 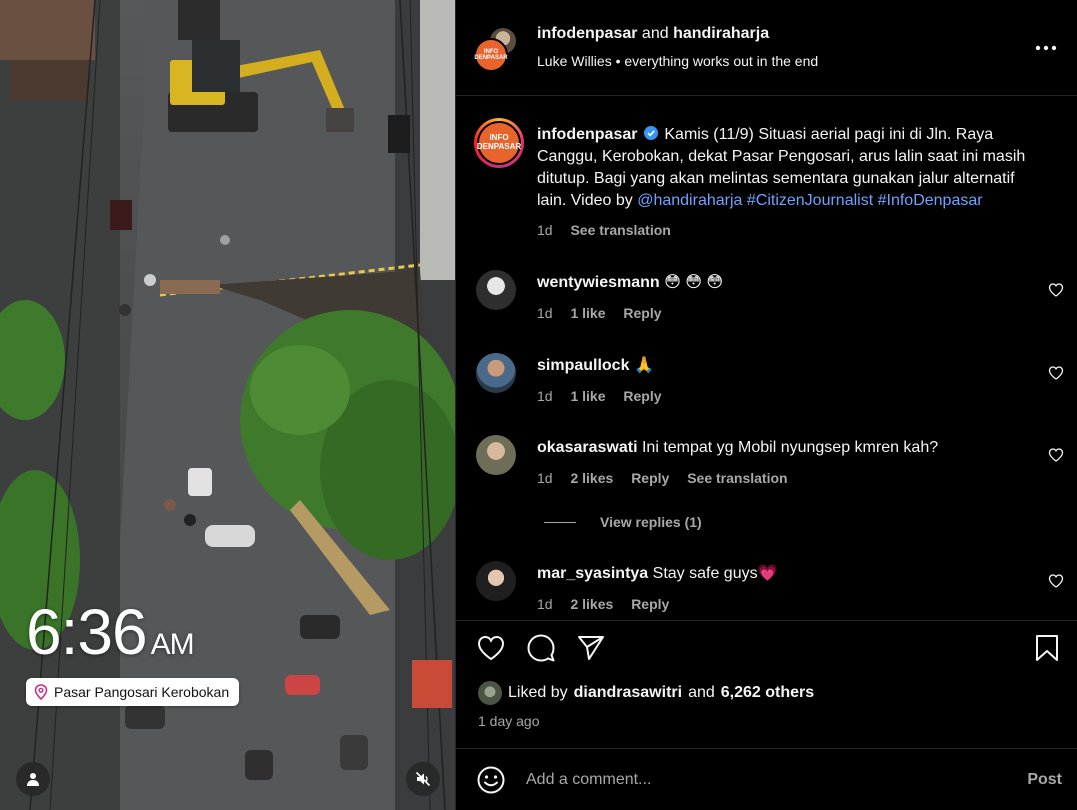 I want to click on like-button, so click(x=491, y=648).